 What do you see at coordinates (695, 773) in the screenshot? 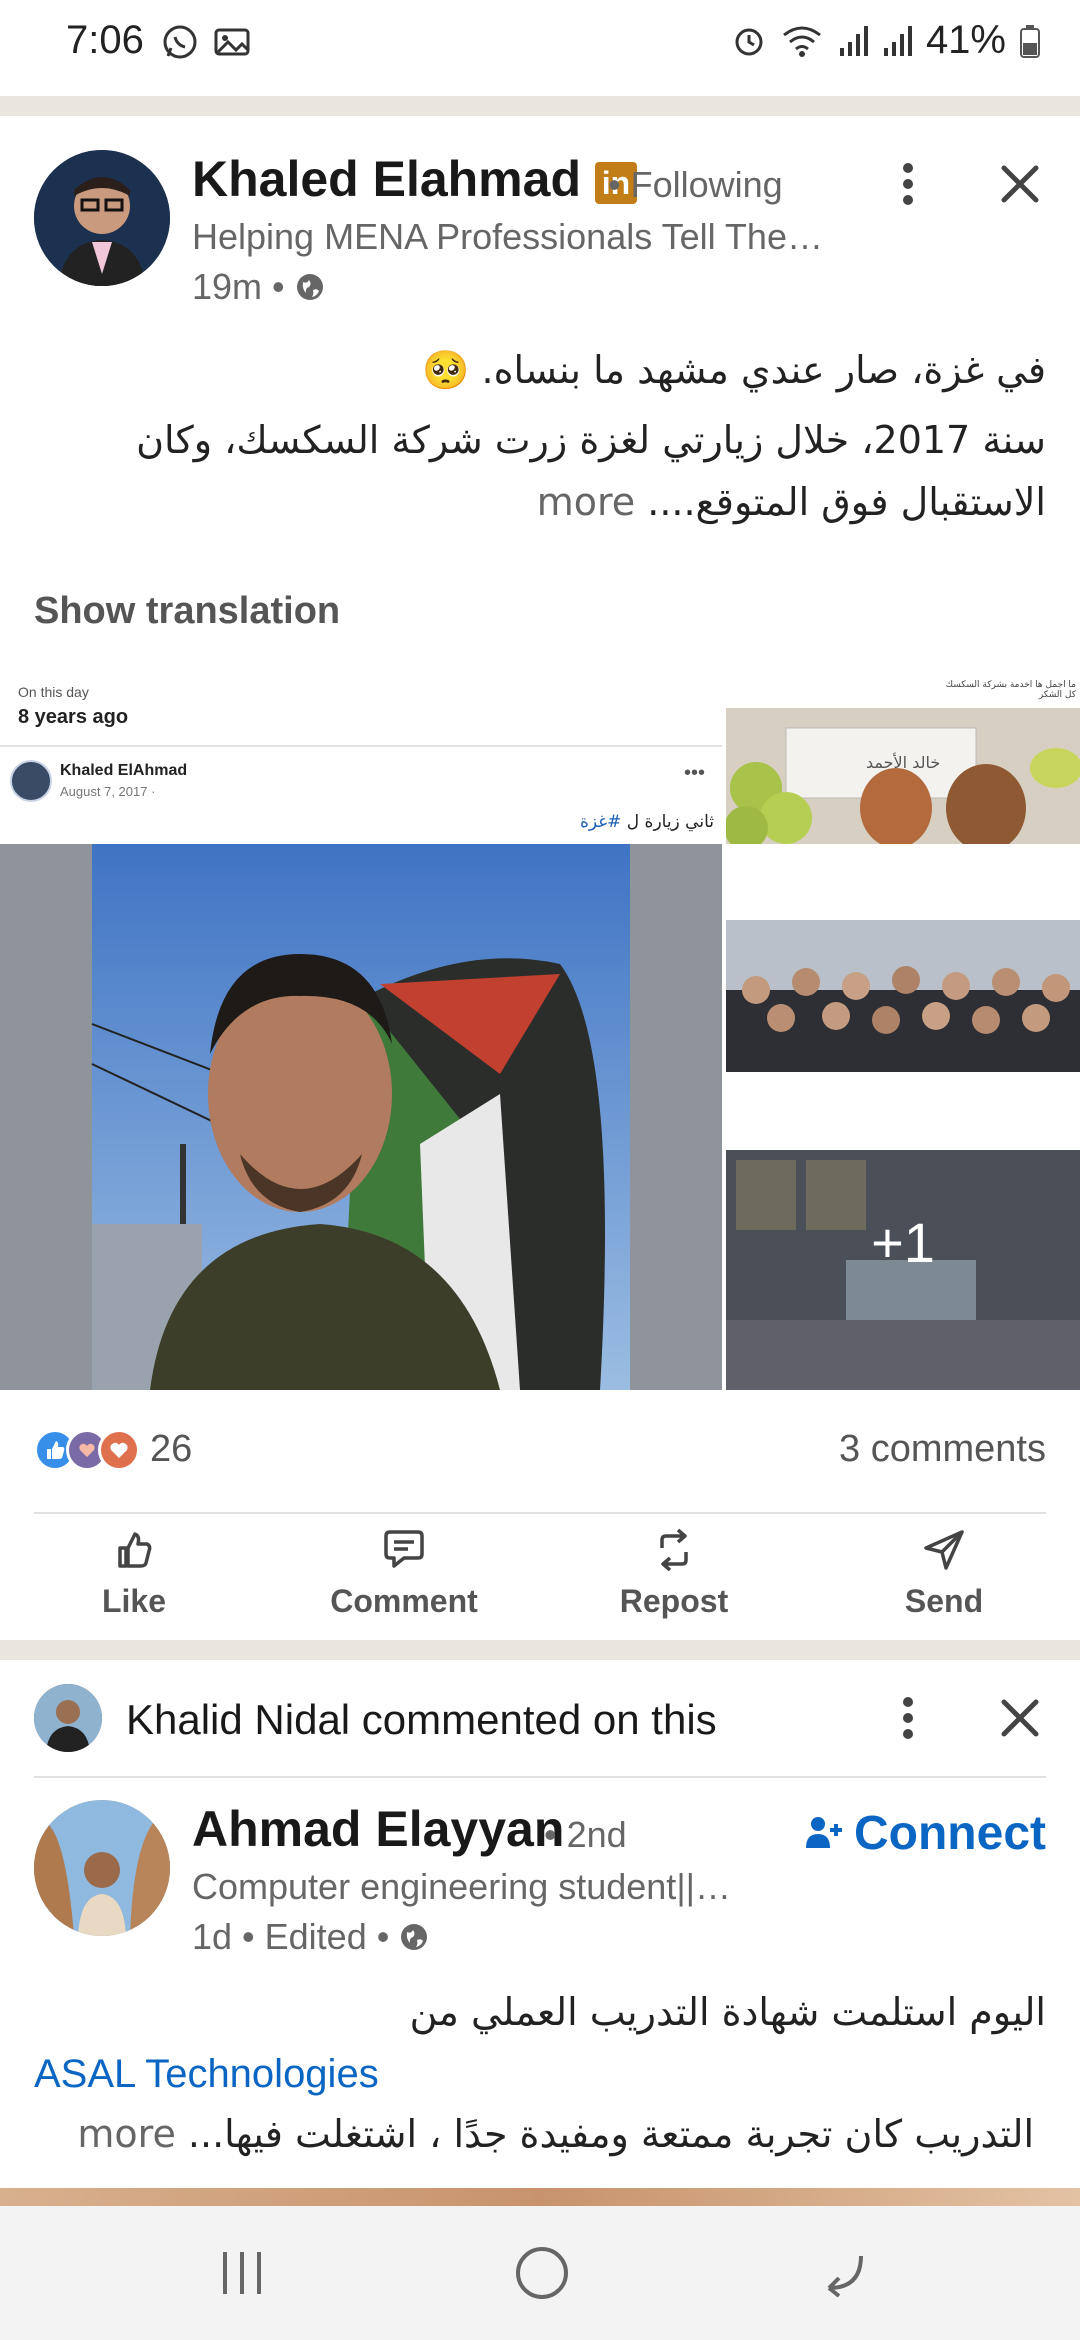
I see `shared-post-menu-icon: •••` at bounding box center [695, 773].